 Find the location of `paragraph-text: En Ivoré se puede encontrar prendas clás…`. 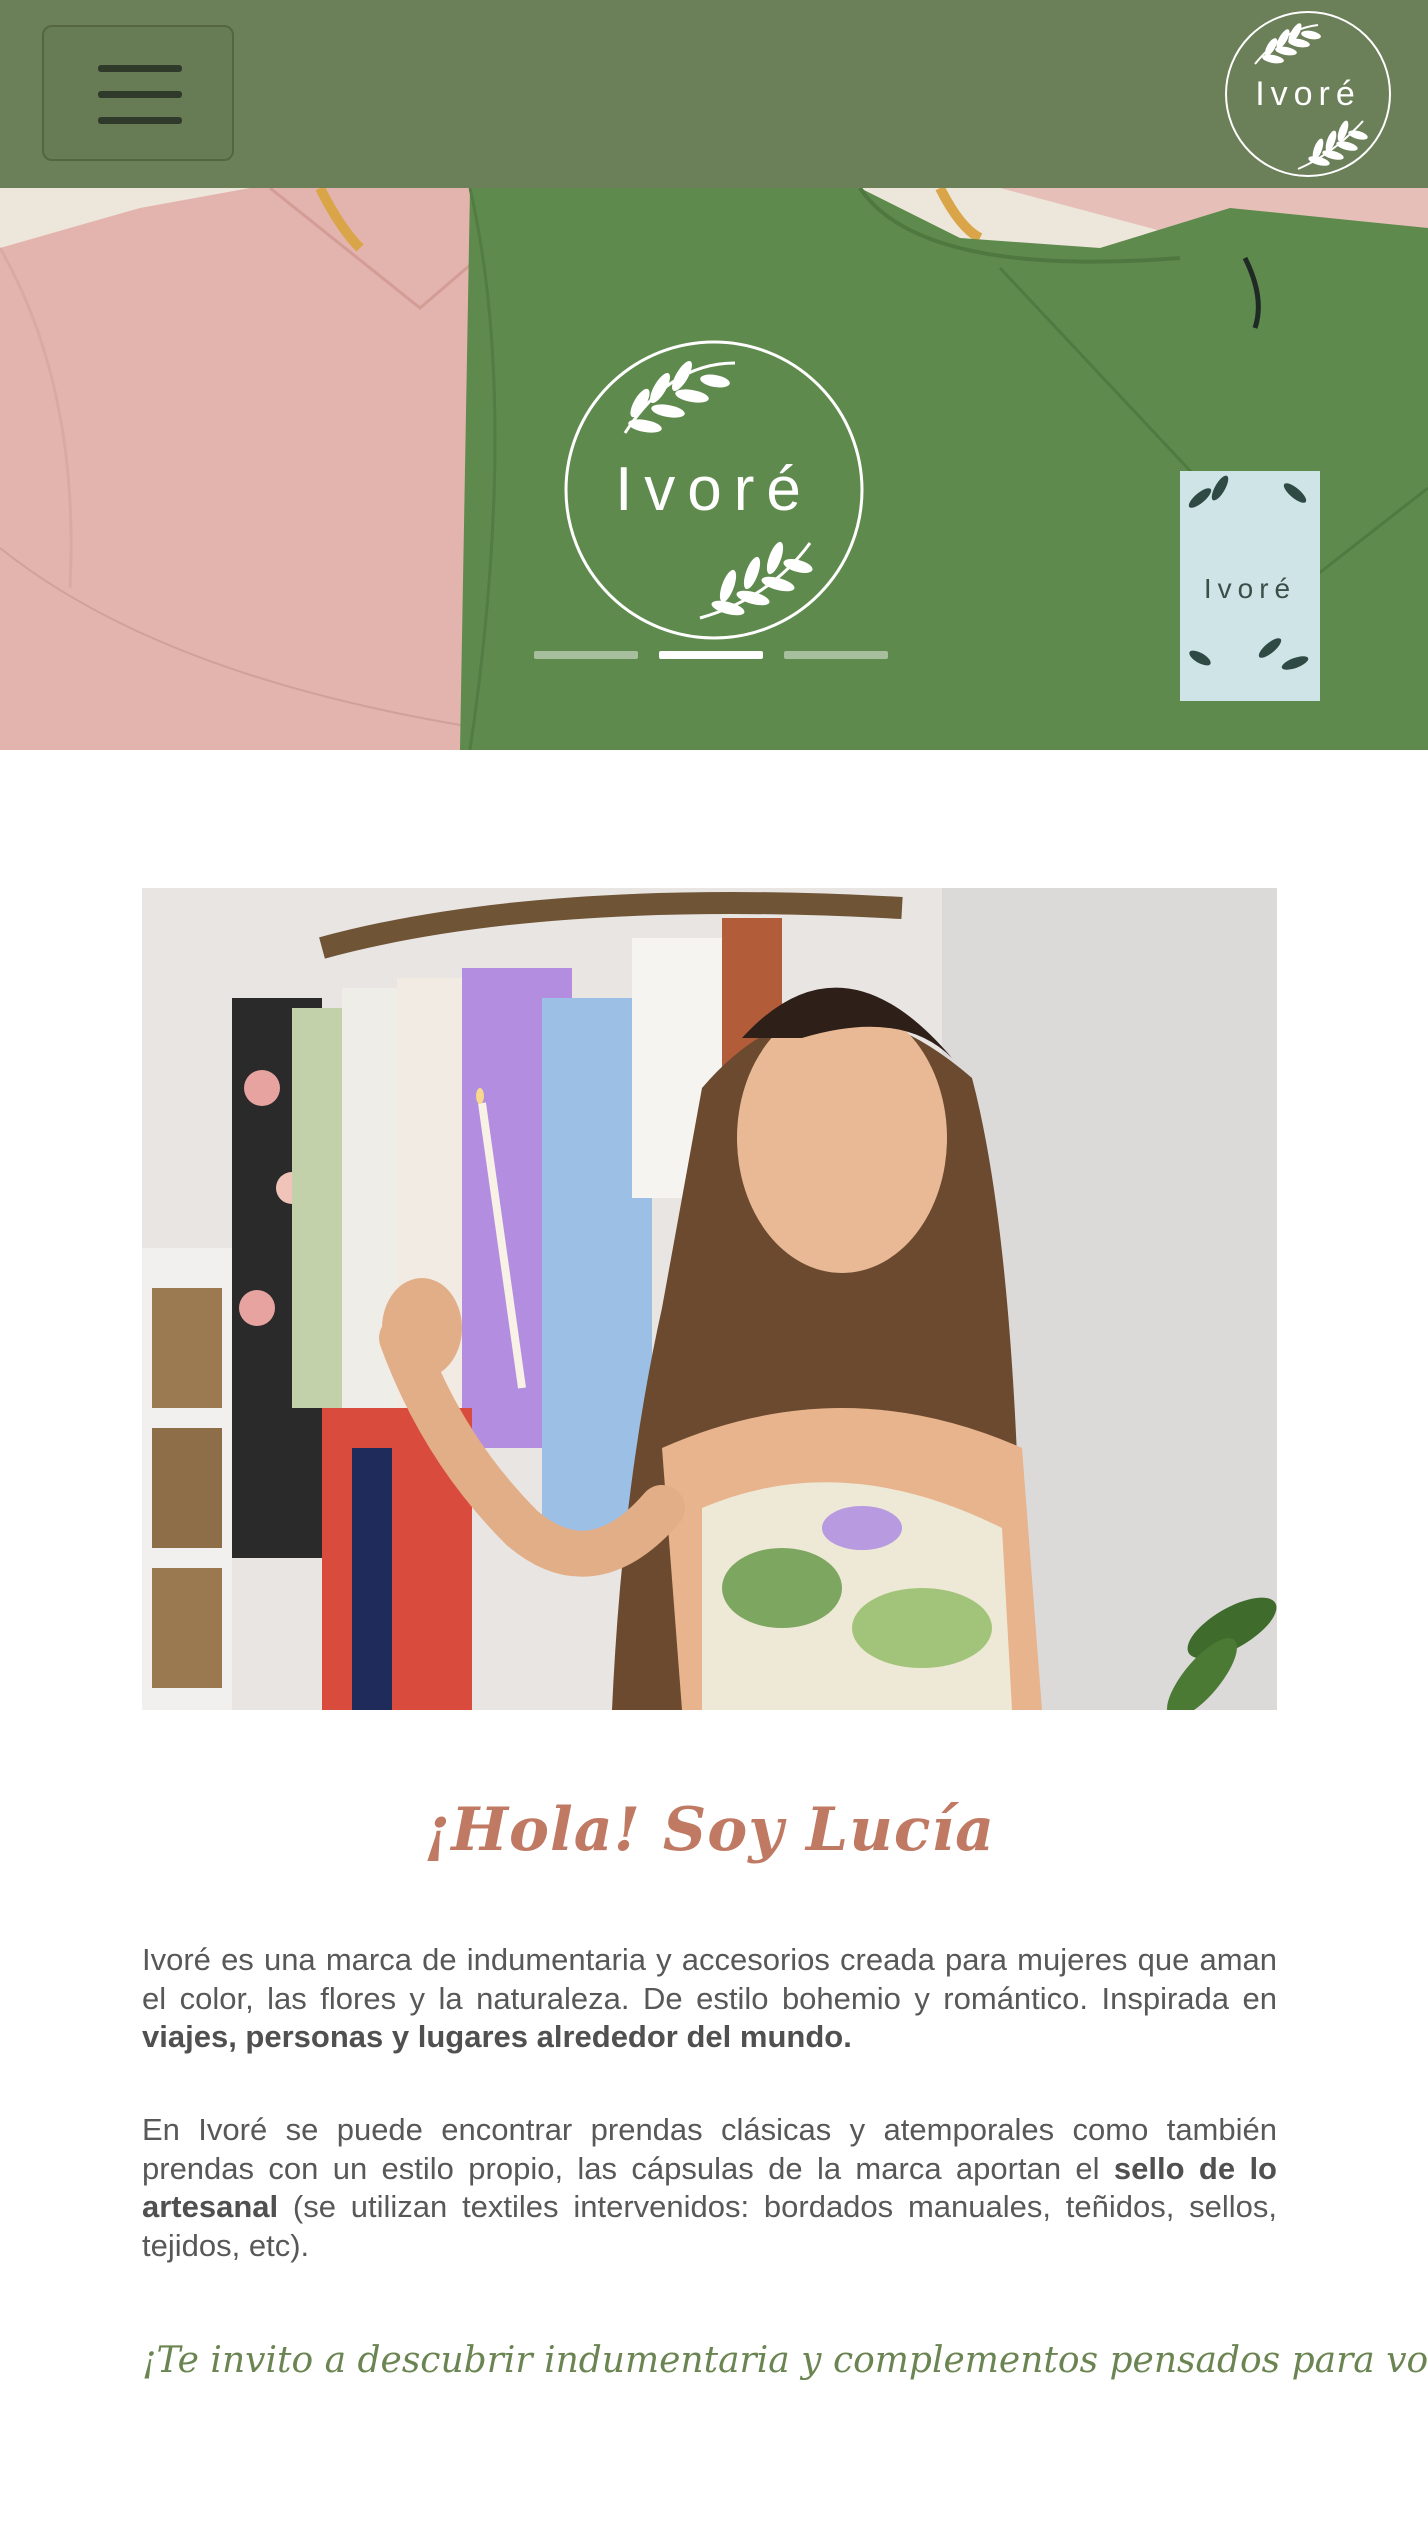

paragraph-text: En Ivoré se puede encontrar prendas clás… is located at coordinates (709, 2149).